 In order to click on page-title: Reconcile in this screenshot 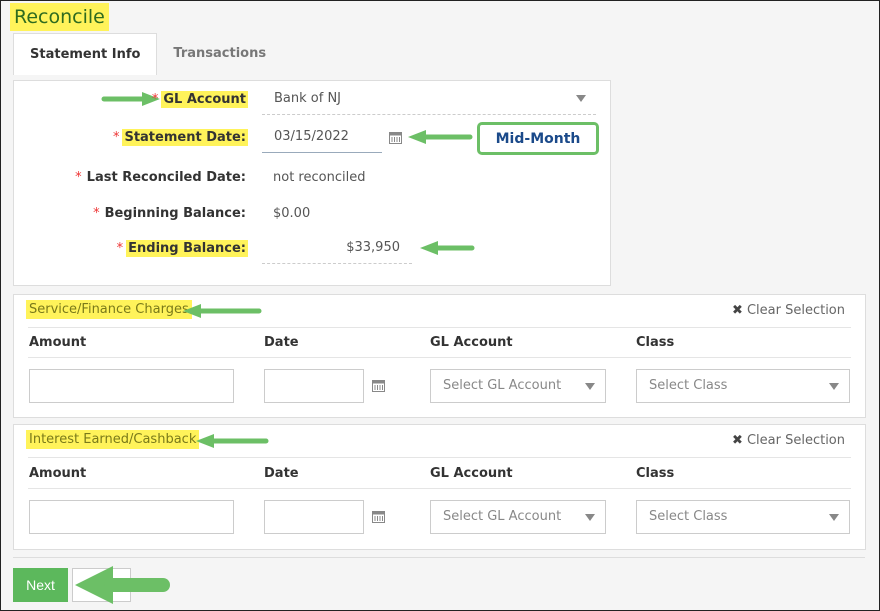, I will do `click(59, 17)`.